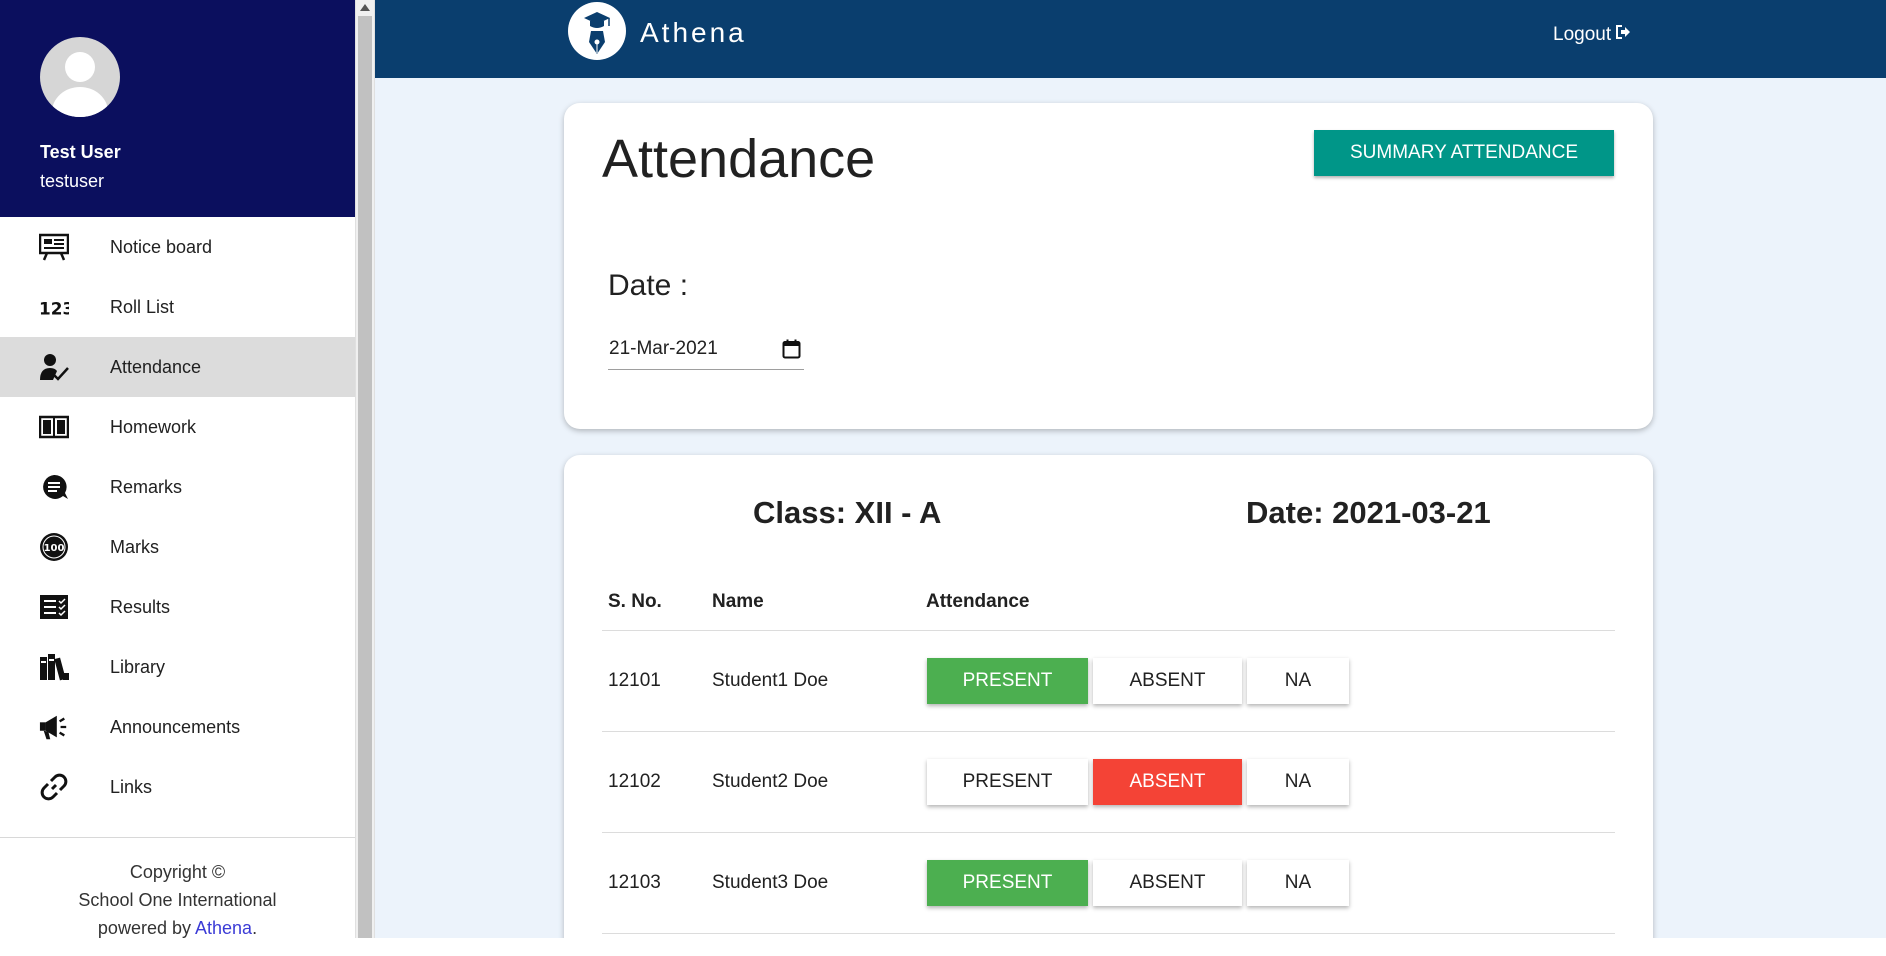 The width and height of the screenshot is (1886, 956). I want to click on student-name: Student3 Doe, so click(813, 883).